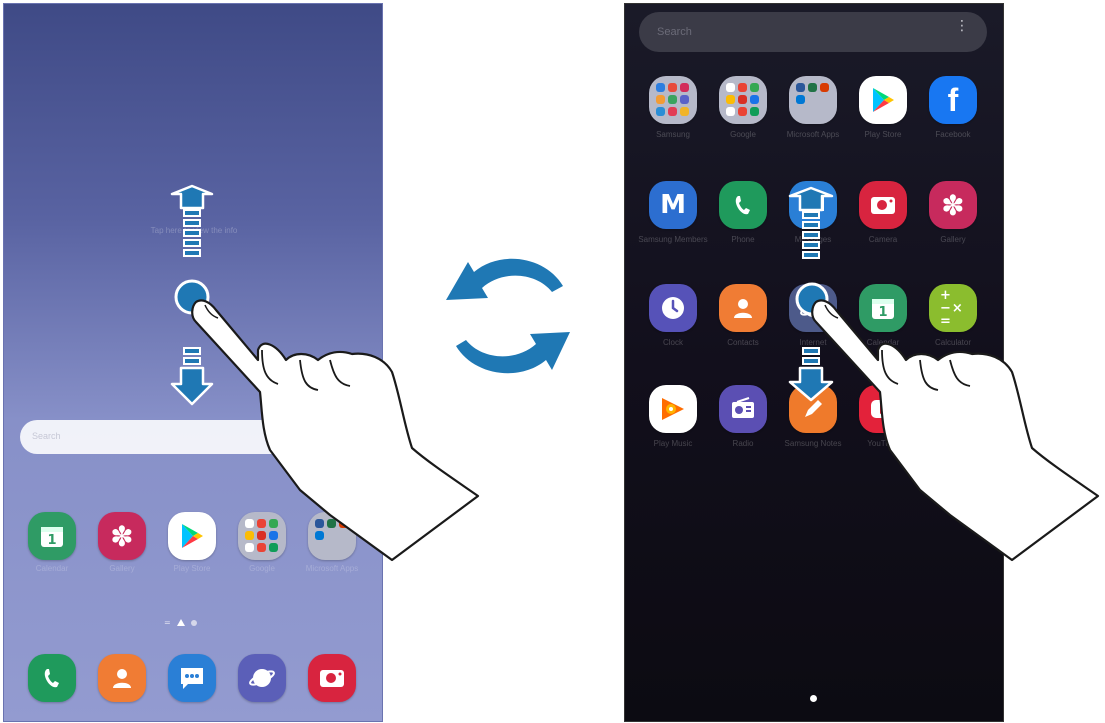 The height and width of the screenshot is (723, 1105). Describe the element at coordinates (962, 26) in the screenshot. I see `more-options-icon: ⋮` at that location.